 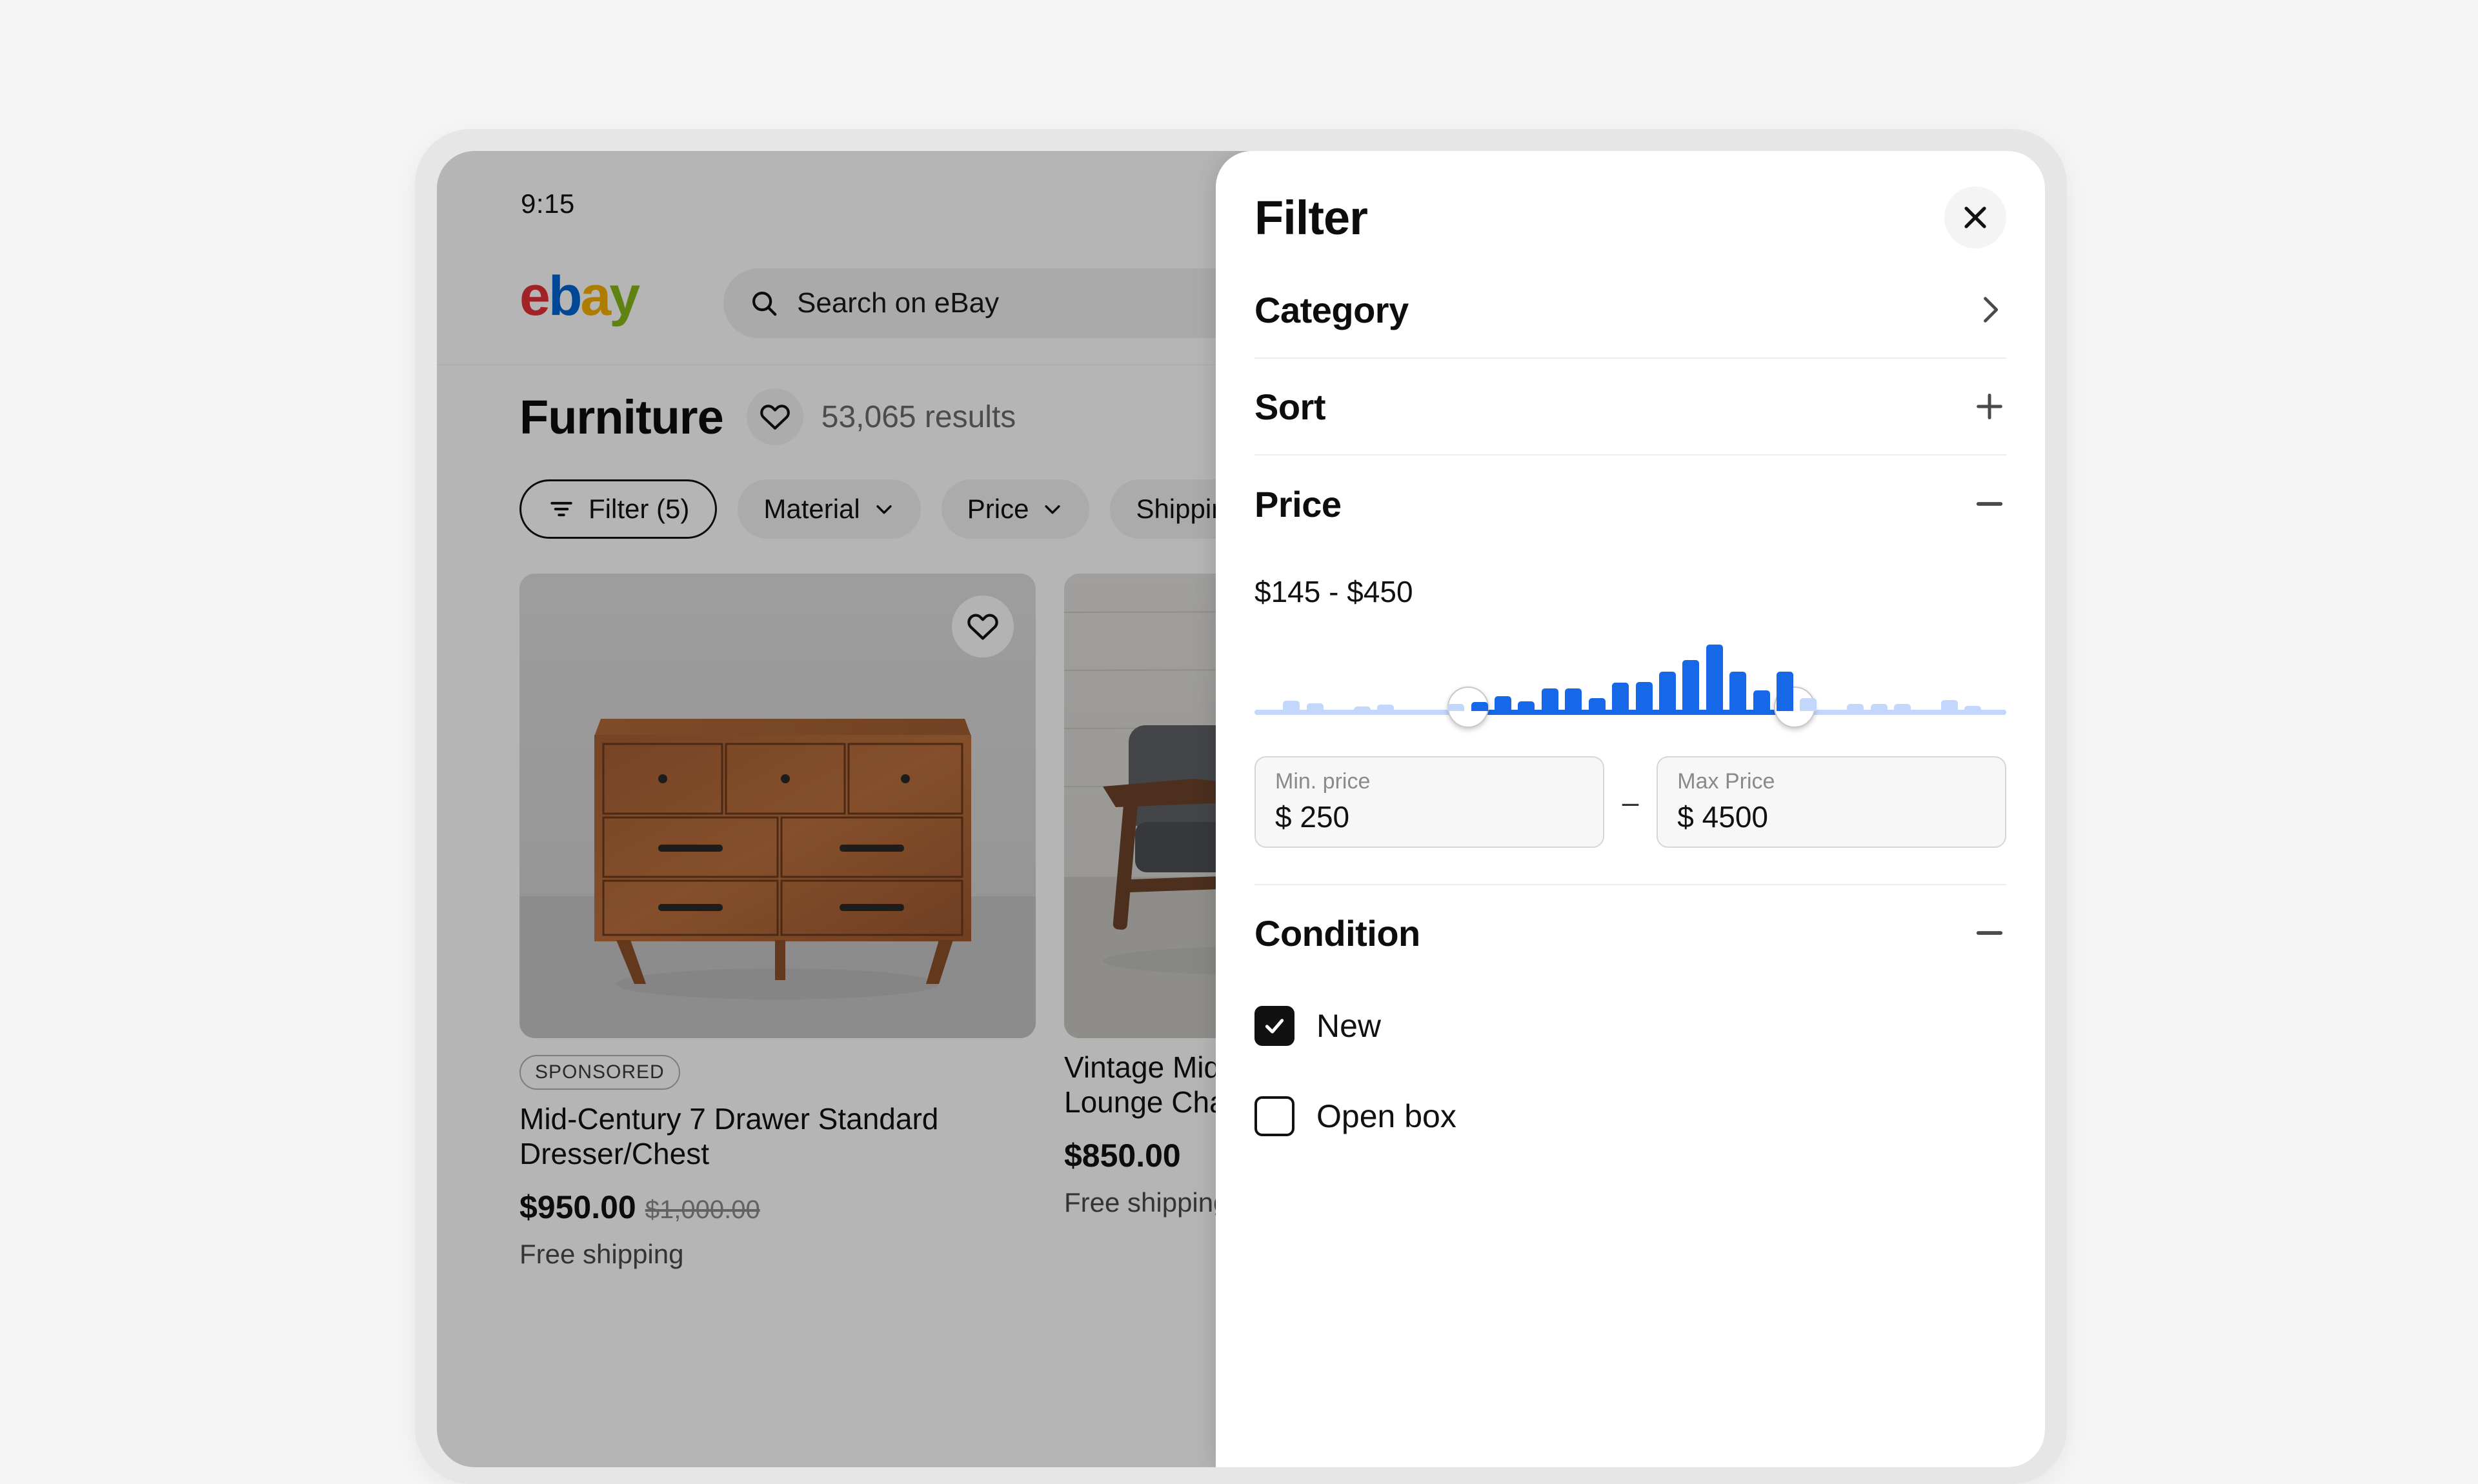 What do you see at coordinates (1989, 406) in the screenshot?
I see `plus-icon` at bounding box center [1989, 406].